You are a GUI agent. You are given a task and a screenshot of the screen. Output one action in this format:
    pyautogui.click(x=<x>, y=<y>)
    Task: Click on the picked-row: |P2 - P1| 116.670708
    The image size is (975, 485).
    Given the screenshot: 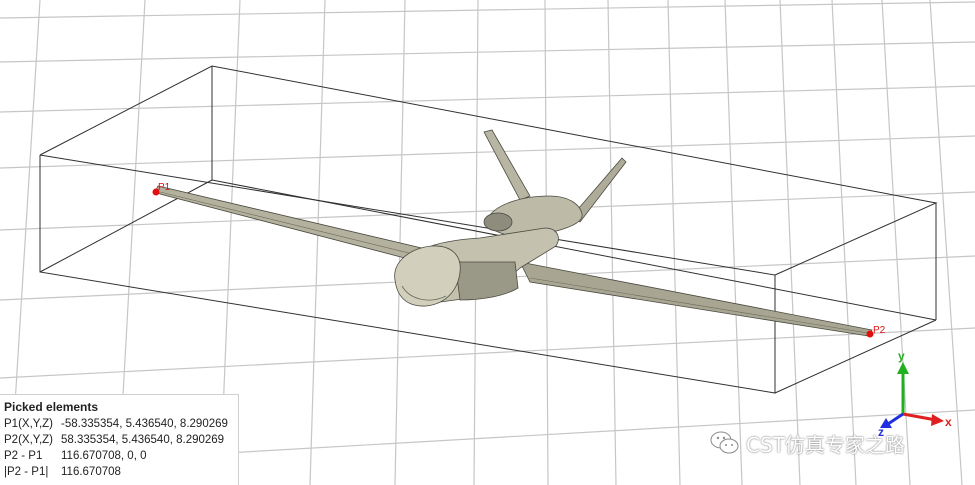 What is the action you would take?
    pyautogui.click(x=62, y=472)
    